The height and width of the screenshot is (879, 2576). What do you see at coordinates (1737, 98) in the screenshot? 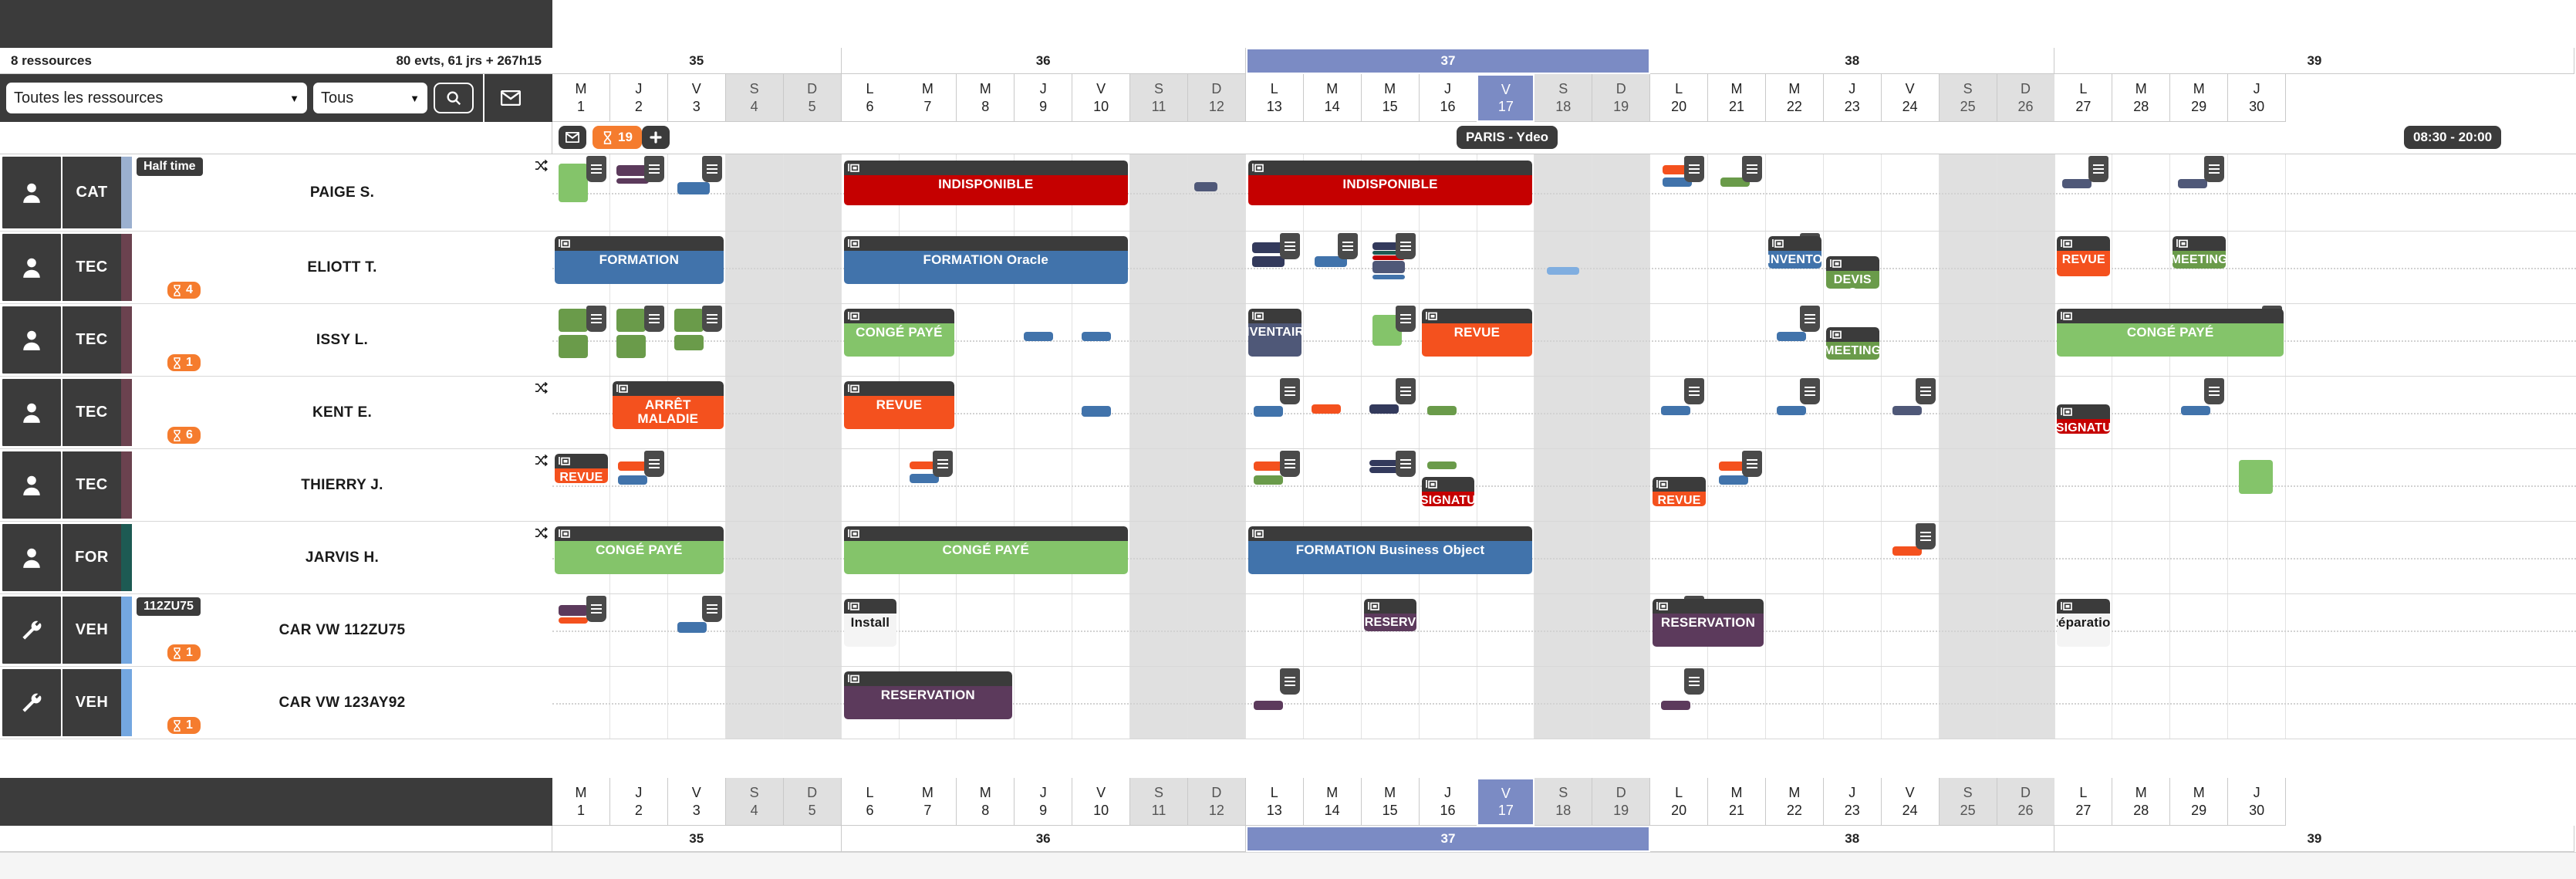
I see `day-header-cell: M 21` at bounding box center [1737, 98].